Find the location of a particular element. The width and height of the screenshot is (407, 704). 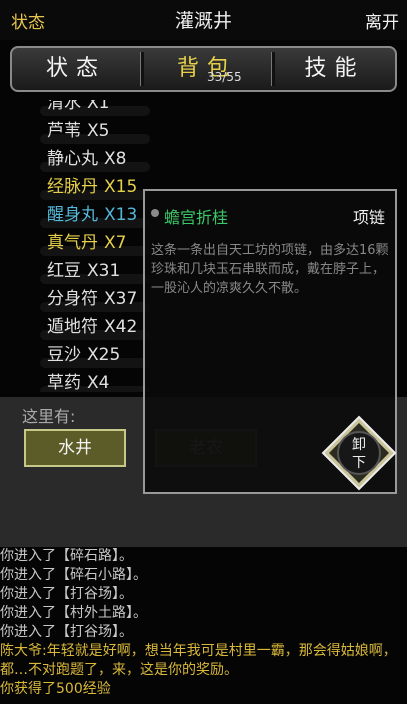

unequip-button: 卸 下 is located at coordinates (359, 453).